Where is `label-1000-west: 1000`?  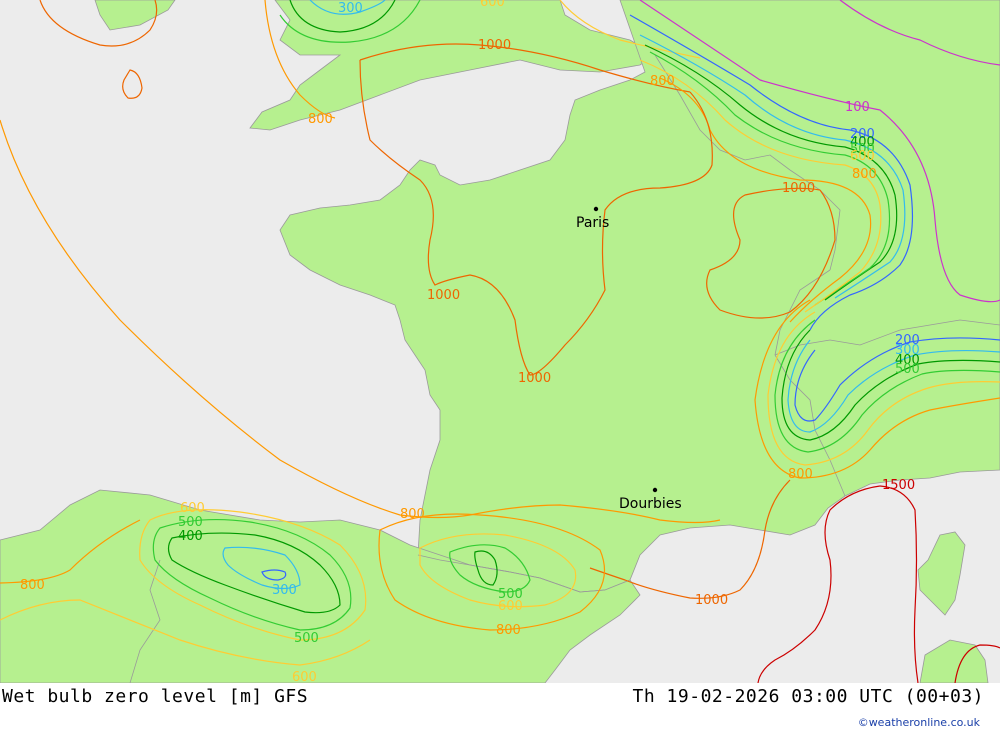 label-1000-west: 1000 is located at coordinates (443, 295).